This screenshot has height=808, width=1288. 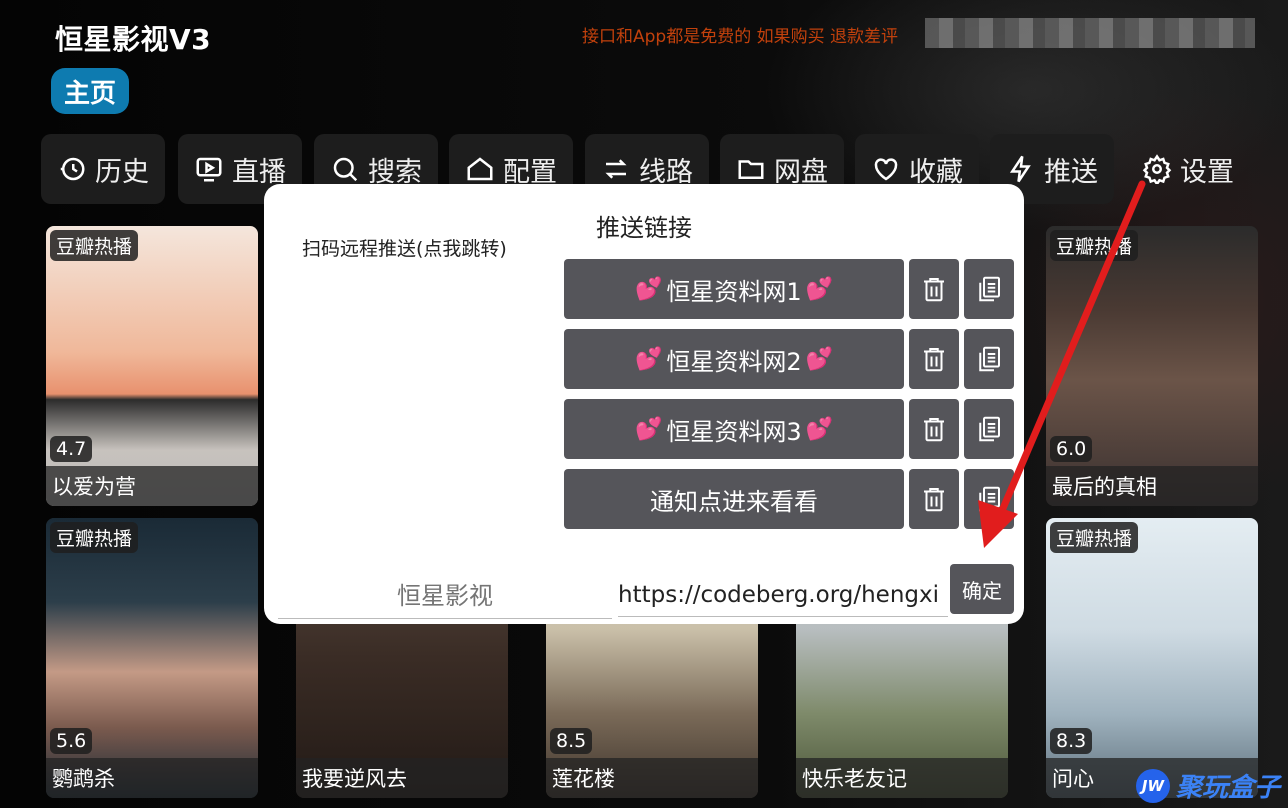 What do you see at coordinates (734, 291) in the screenshot?
I see `link-label: 恒星资料网1` at bounding box center [734, 291].